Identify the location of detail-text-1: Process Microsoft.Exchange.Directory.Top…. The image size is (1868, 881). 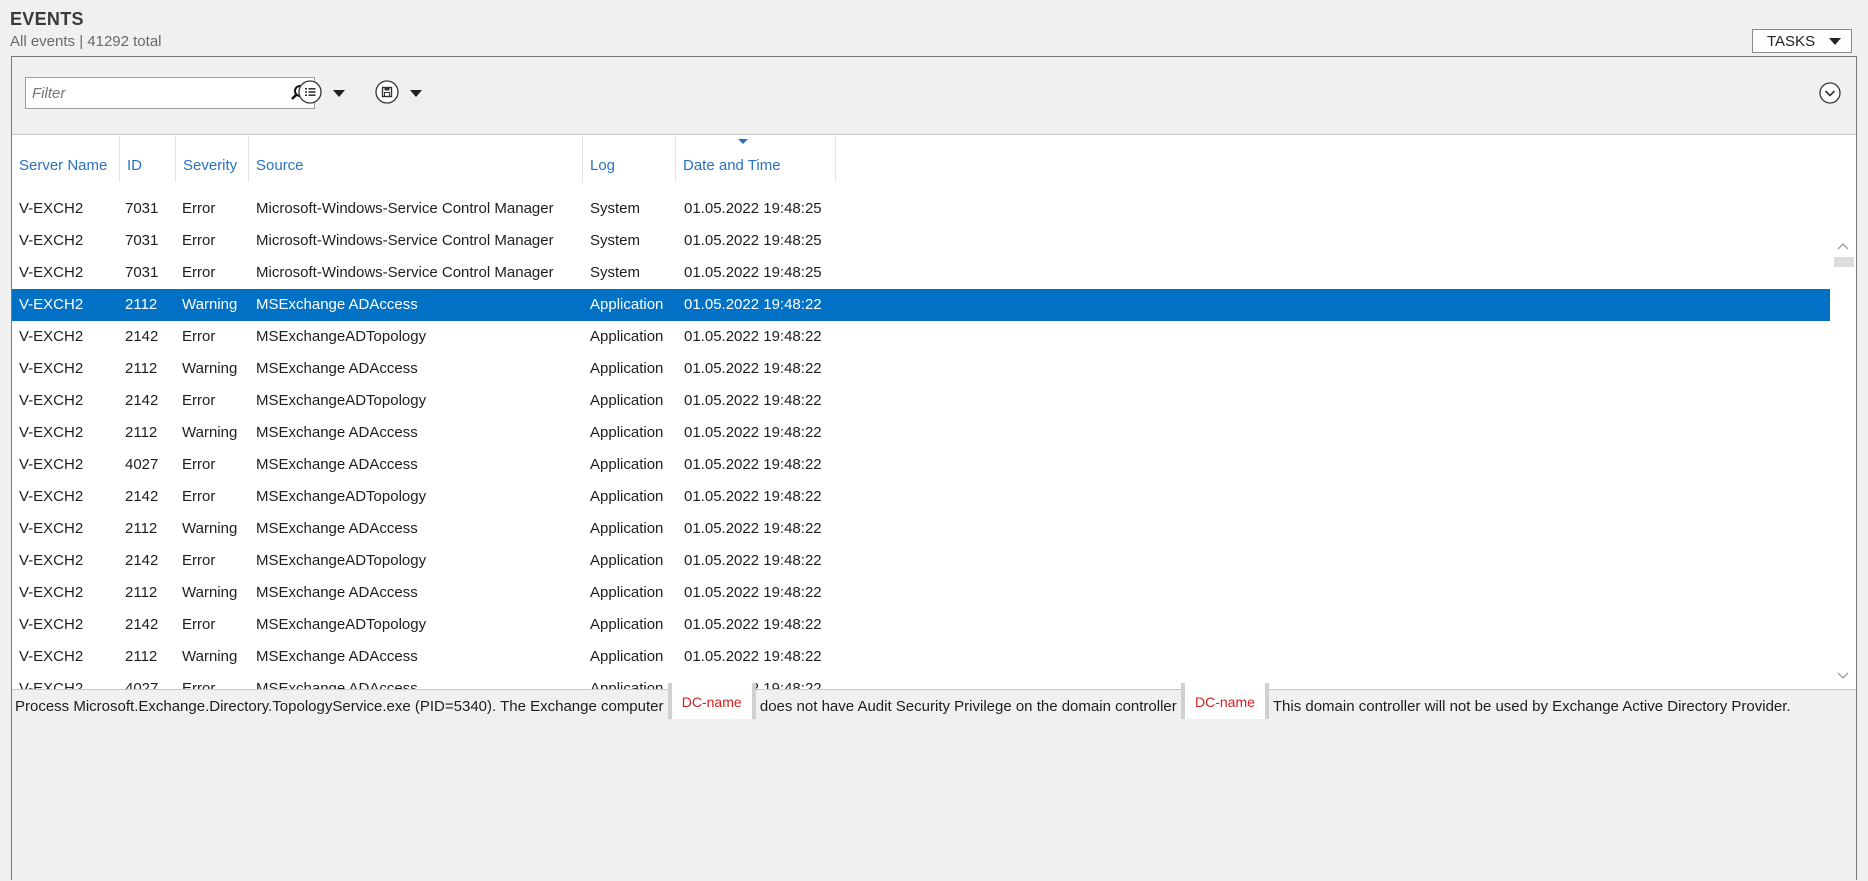
(339, 706).